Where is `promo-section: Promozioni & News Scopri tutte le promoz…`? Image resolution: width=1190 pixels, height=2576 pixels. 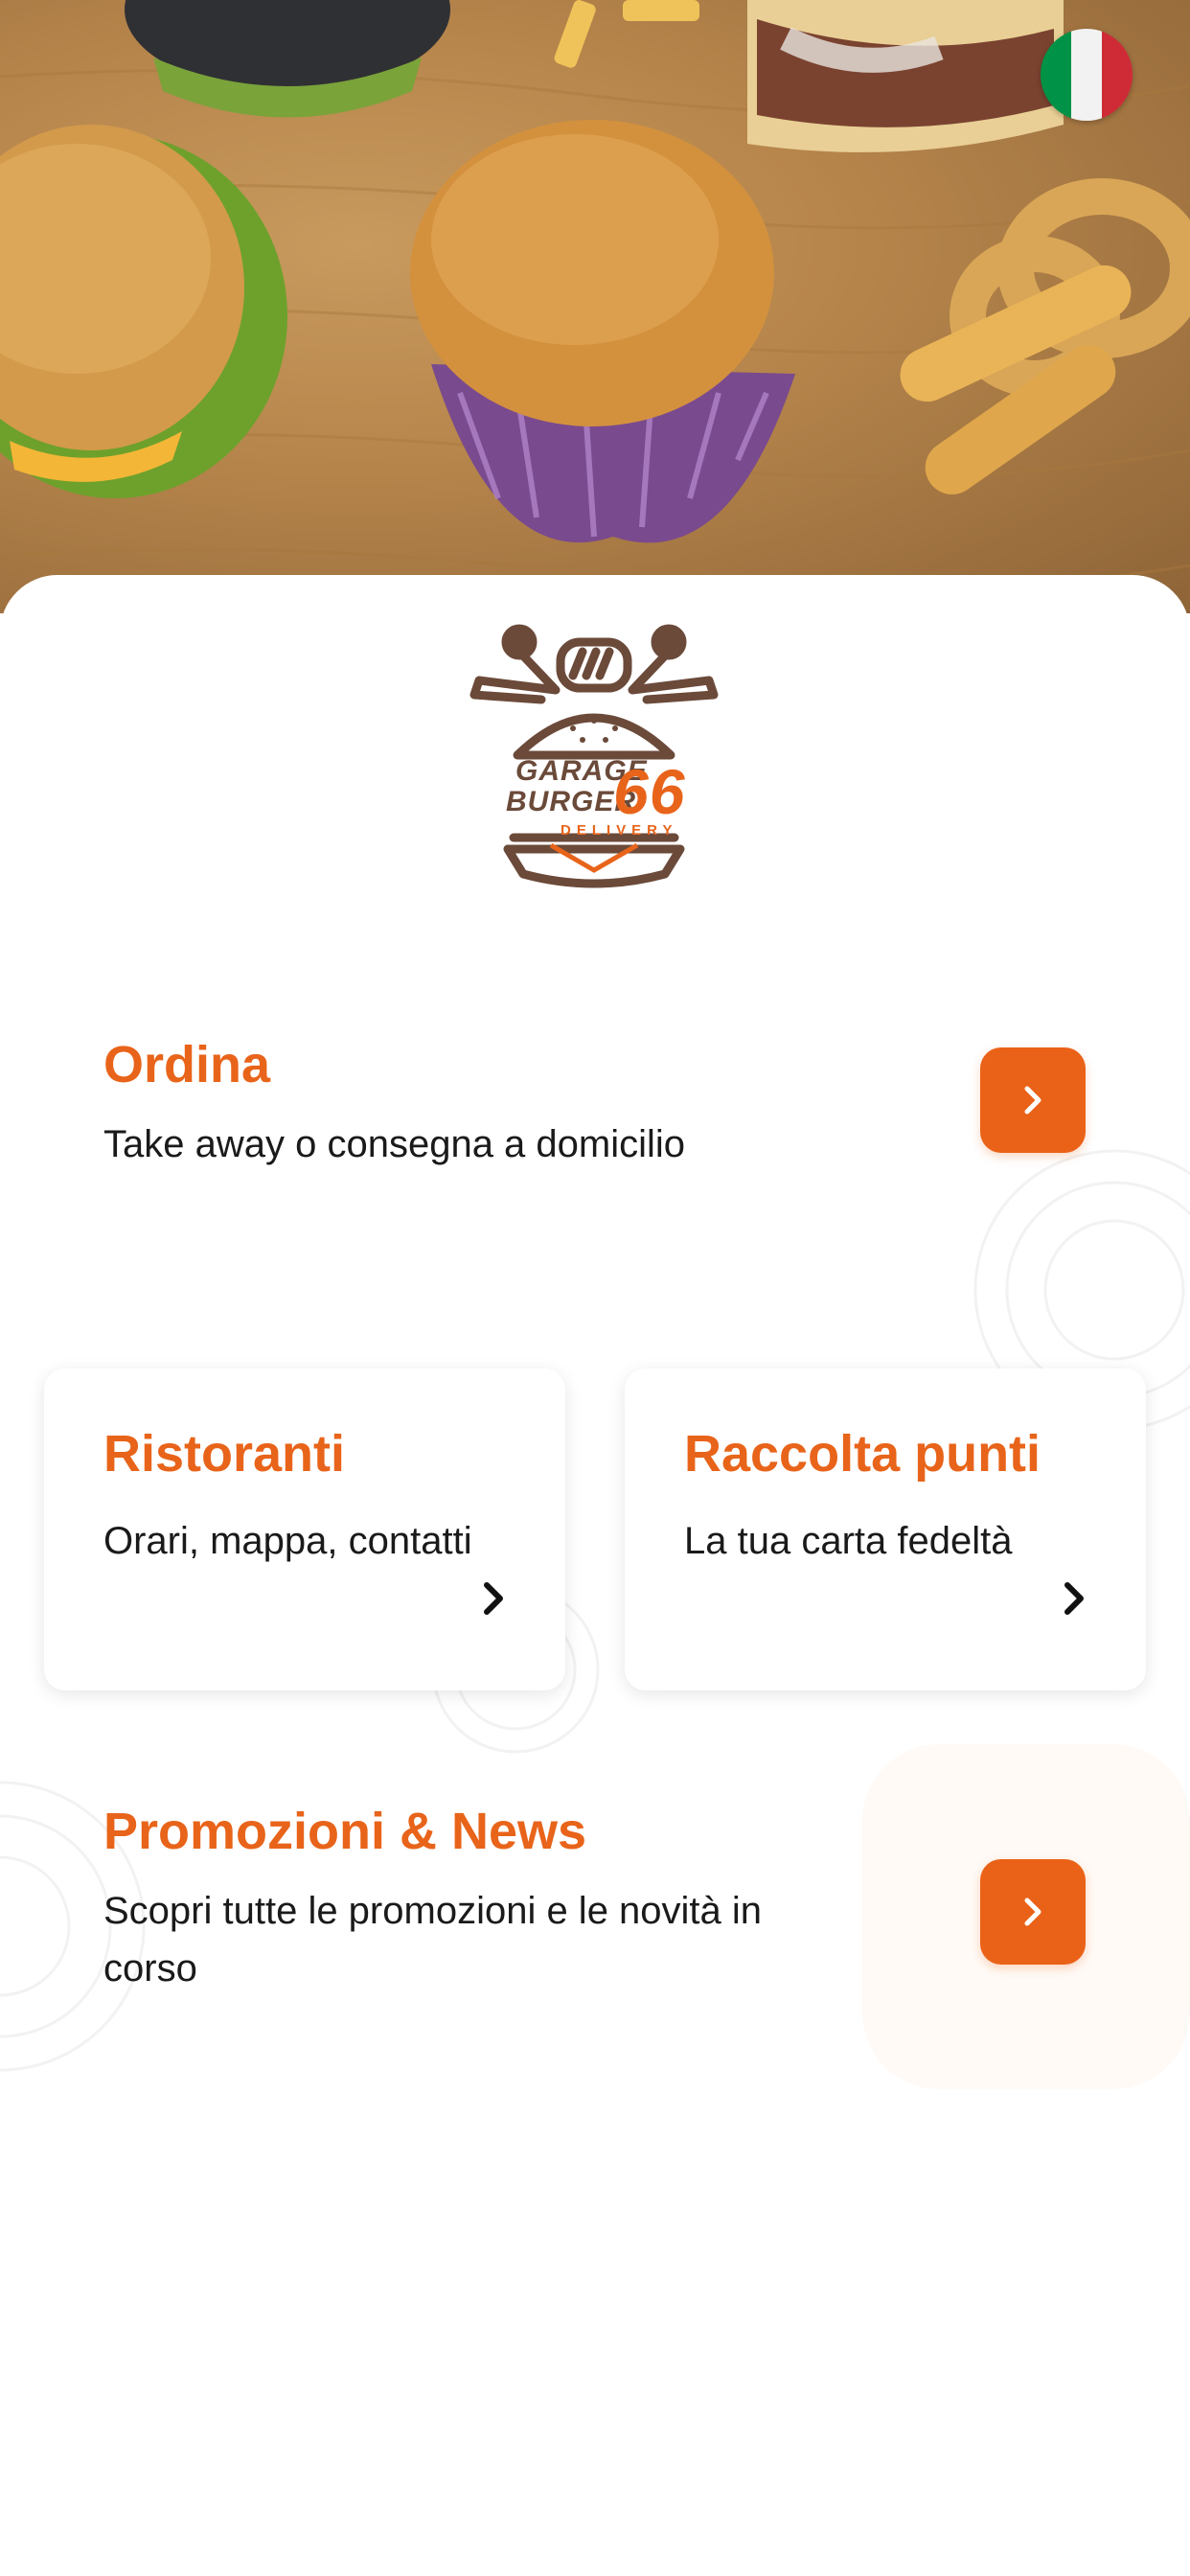 promo-section: Promozioni & News Scopri tutte le promoz… is located at coordinates (595, 1926).